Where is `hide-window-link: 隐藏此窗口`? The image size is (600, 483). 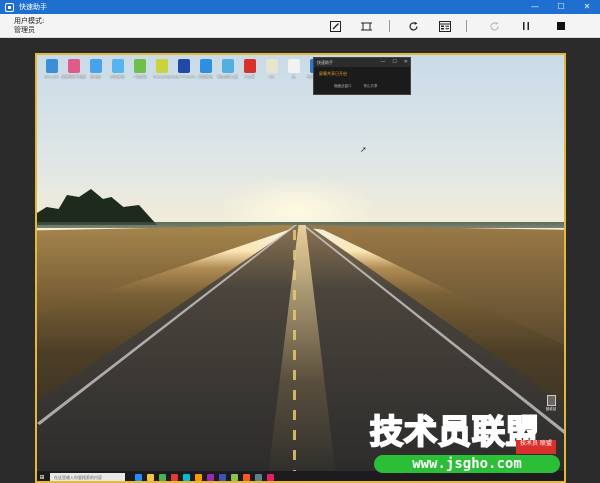 hide-window-link: 隐藏此窗口 is located at coordinates (343, 86).